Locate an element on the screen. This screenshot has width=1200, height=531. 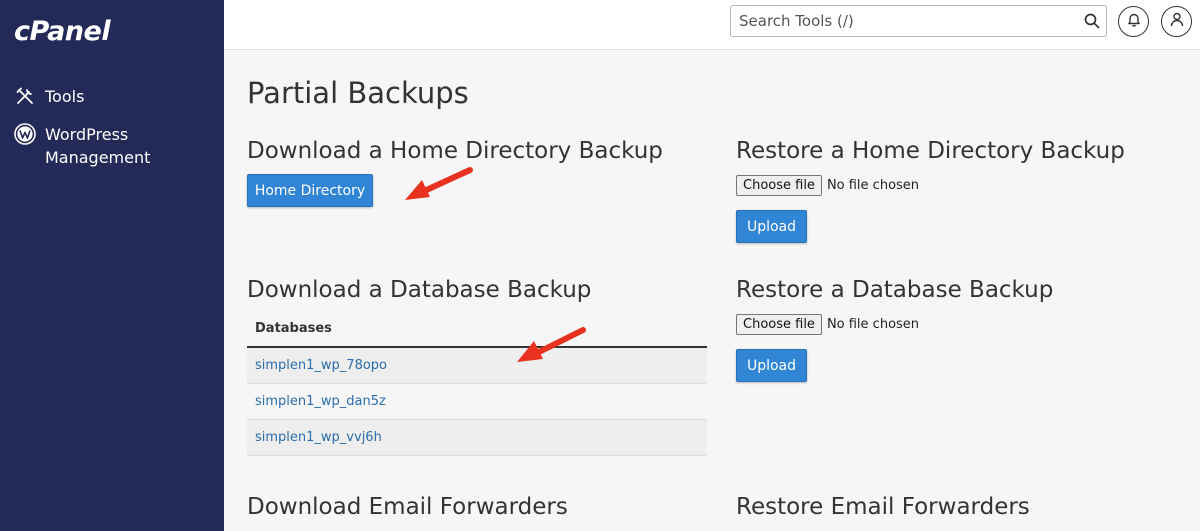
home-directory-button: Home Directory is located at coordinates (310, 190).